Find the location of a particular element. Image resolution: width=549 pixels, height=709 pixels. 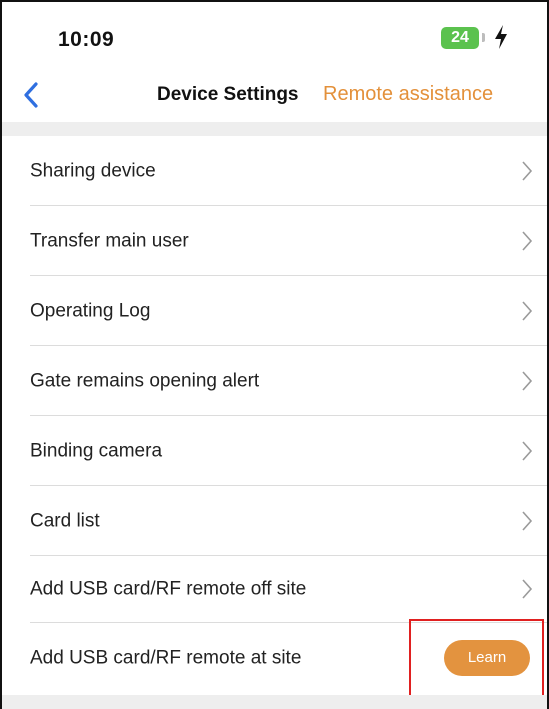

list-item-label: Binding camera is located at coordinates (96, 450).